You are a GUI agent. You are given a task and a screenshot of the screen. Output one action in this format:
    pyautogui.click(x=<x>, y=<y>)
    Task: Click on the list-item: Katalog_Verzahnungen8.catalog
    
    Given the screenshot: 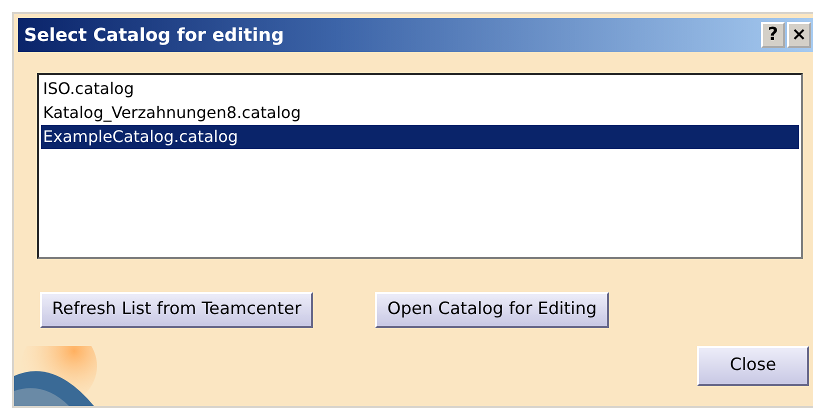 What is the action you would take?
    pyautogui.click(x=420, y=113)
    